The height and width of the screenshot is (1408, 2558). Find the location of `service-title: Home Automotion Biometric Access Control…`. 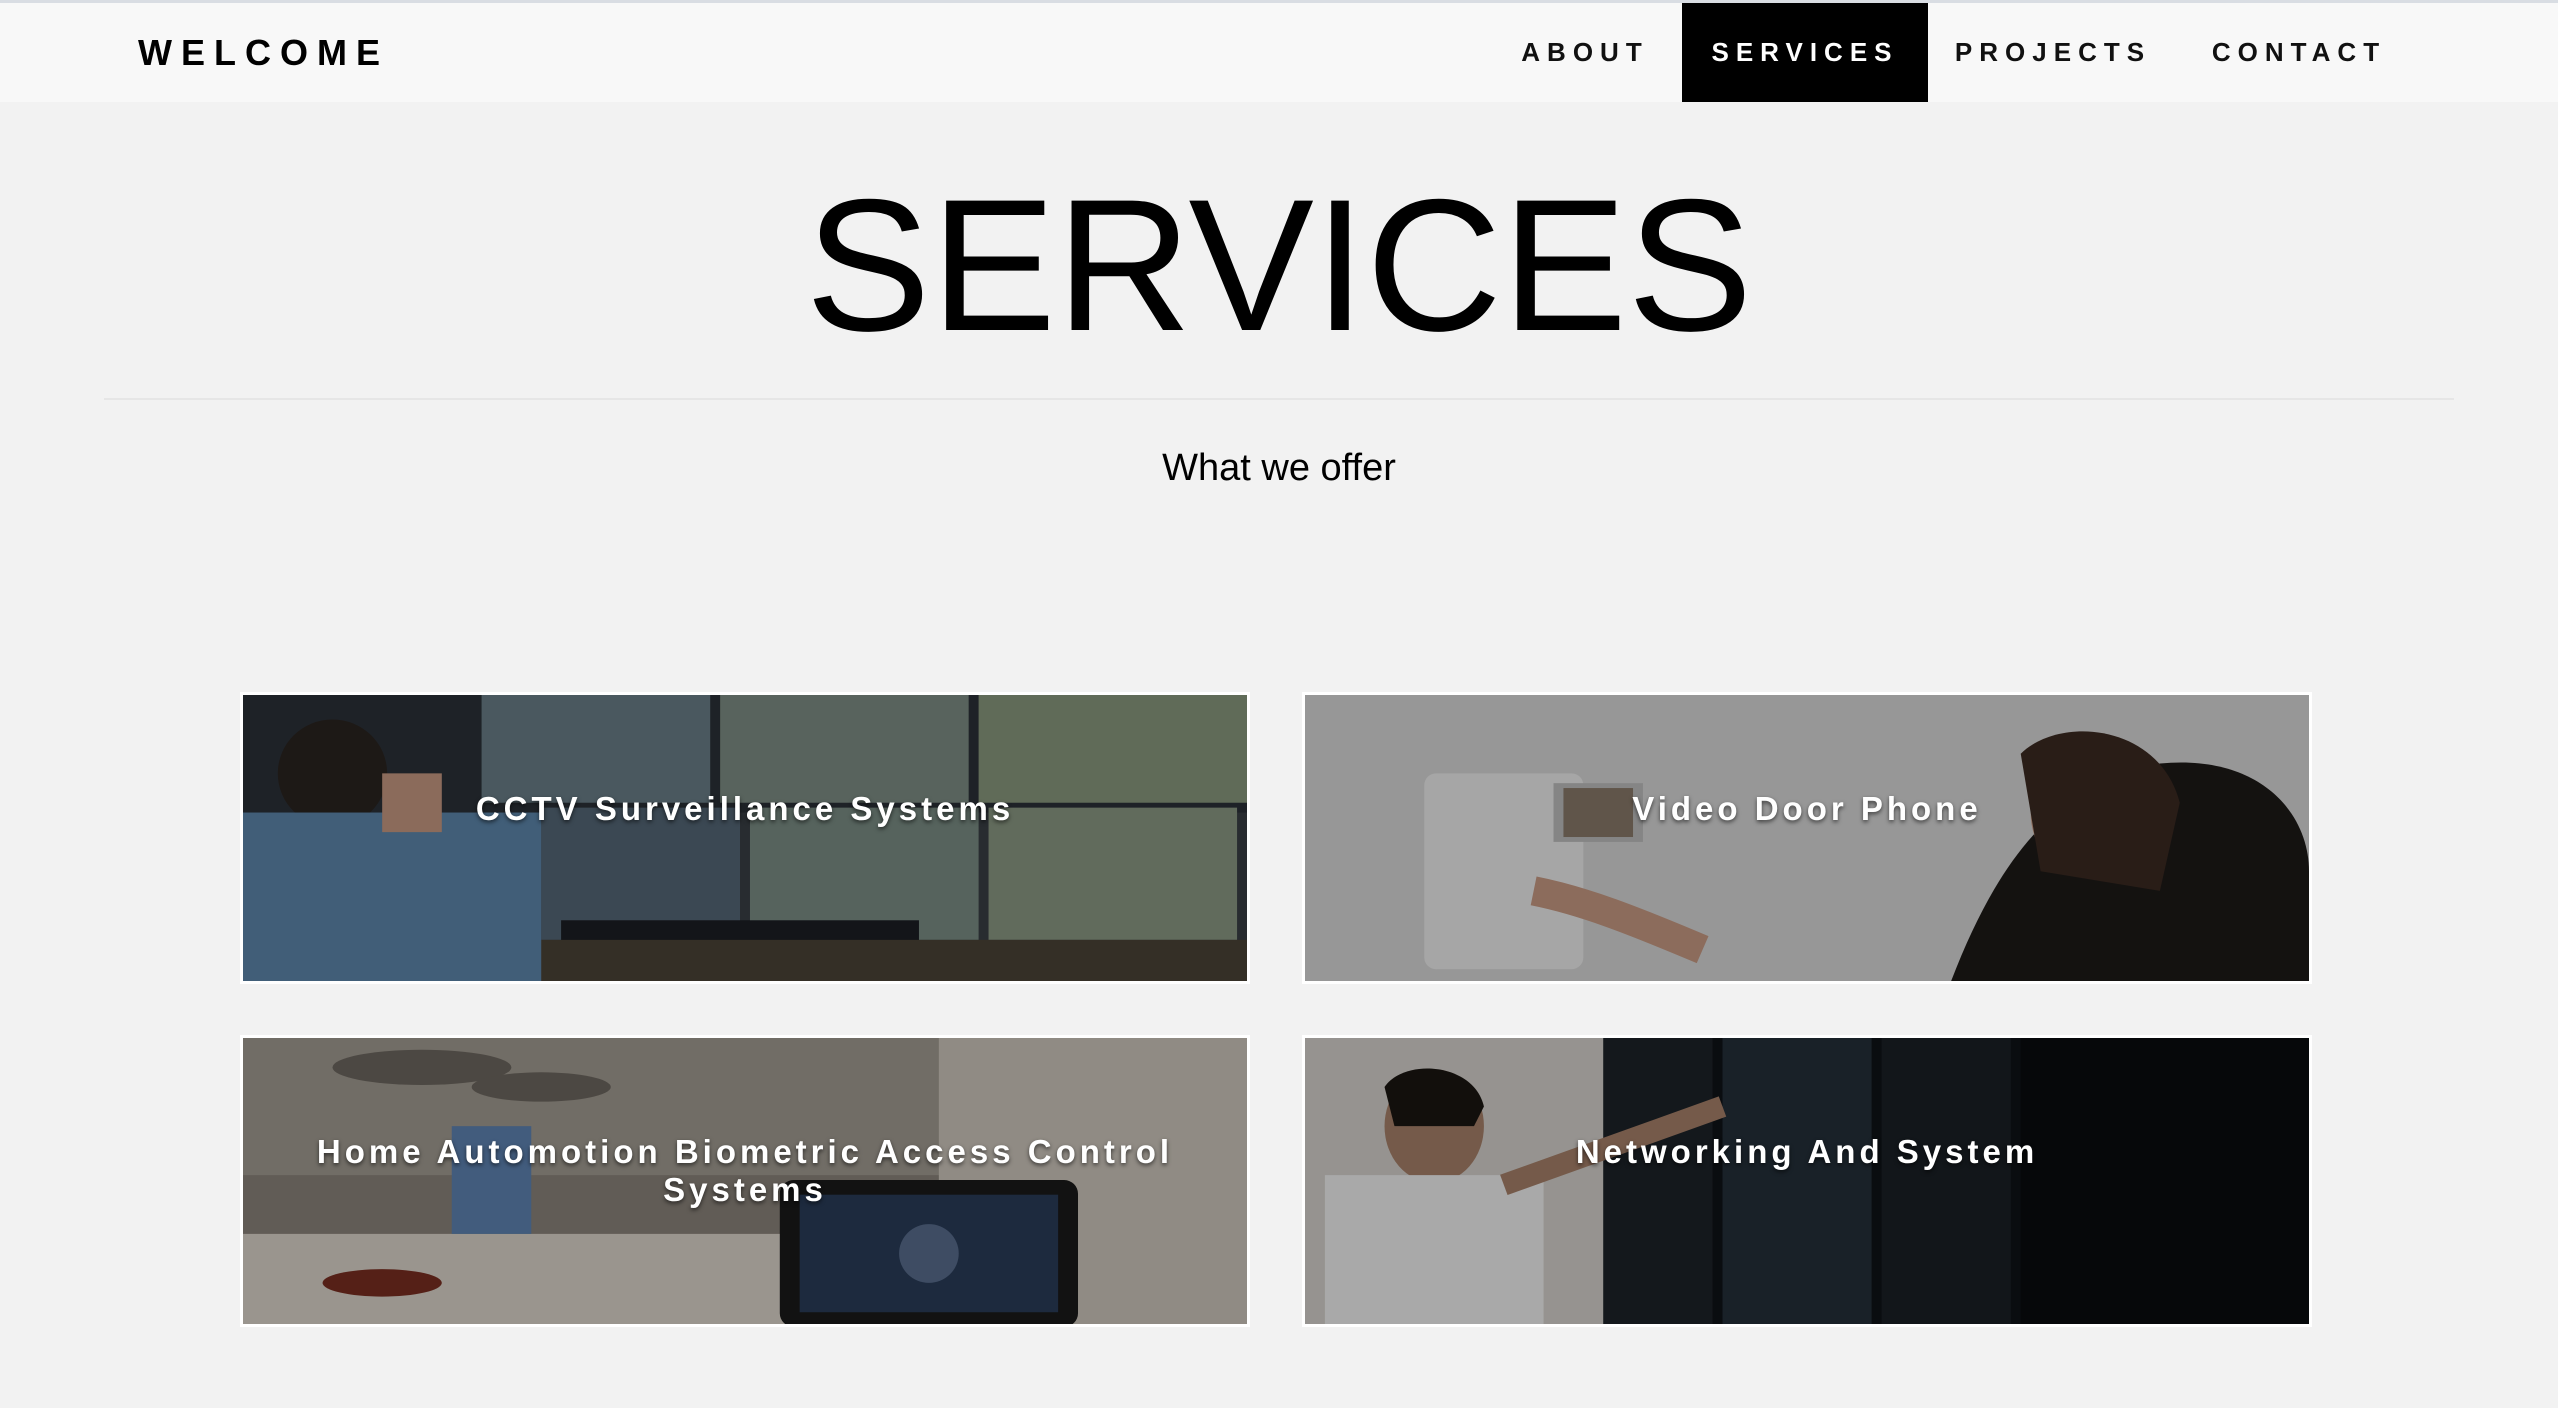

service-title: Home Automotion Biometric Access Control… is located at coordinates (745, 1170).